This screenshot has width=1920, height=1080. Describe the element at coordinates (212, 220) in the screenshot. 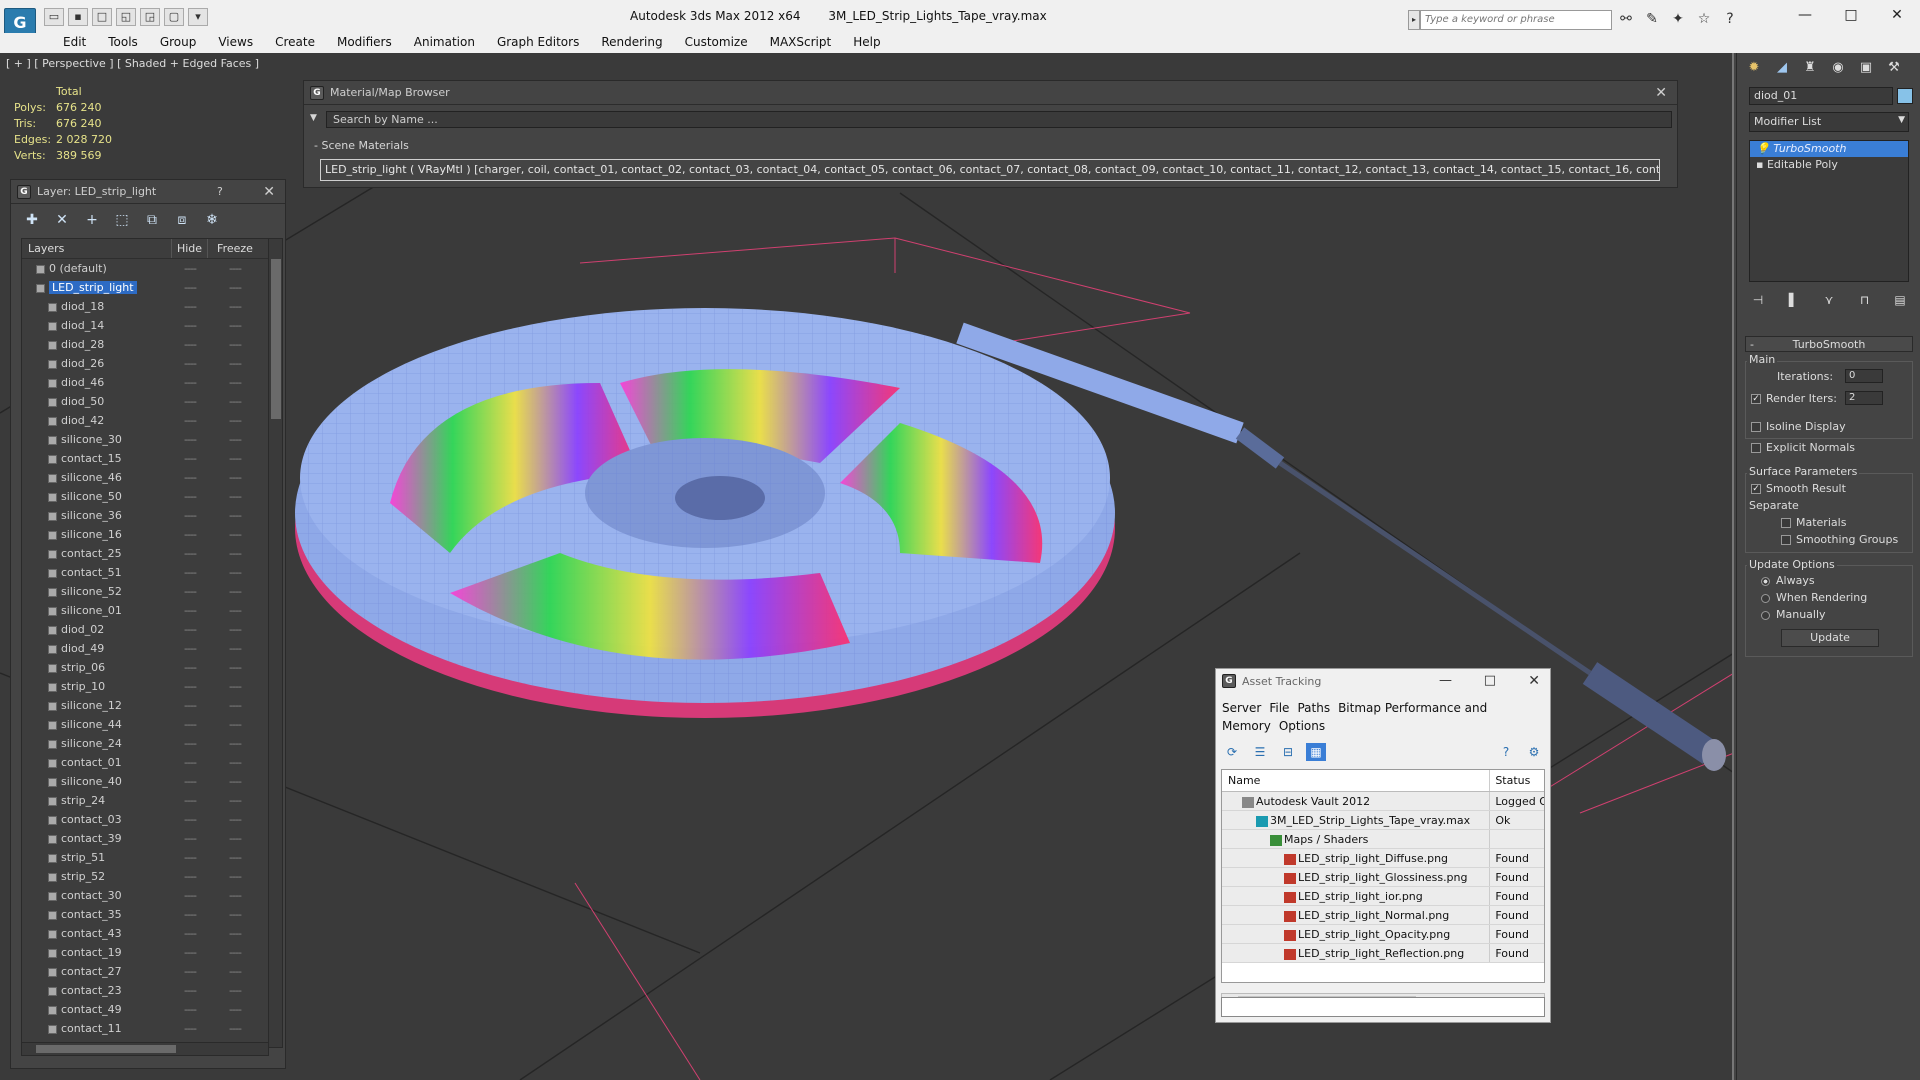

I see `freeze-all-icon: ❄` at that location.